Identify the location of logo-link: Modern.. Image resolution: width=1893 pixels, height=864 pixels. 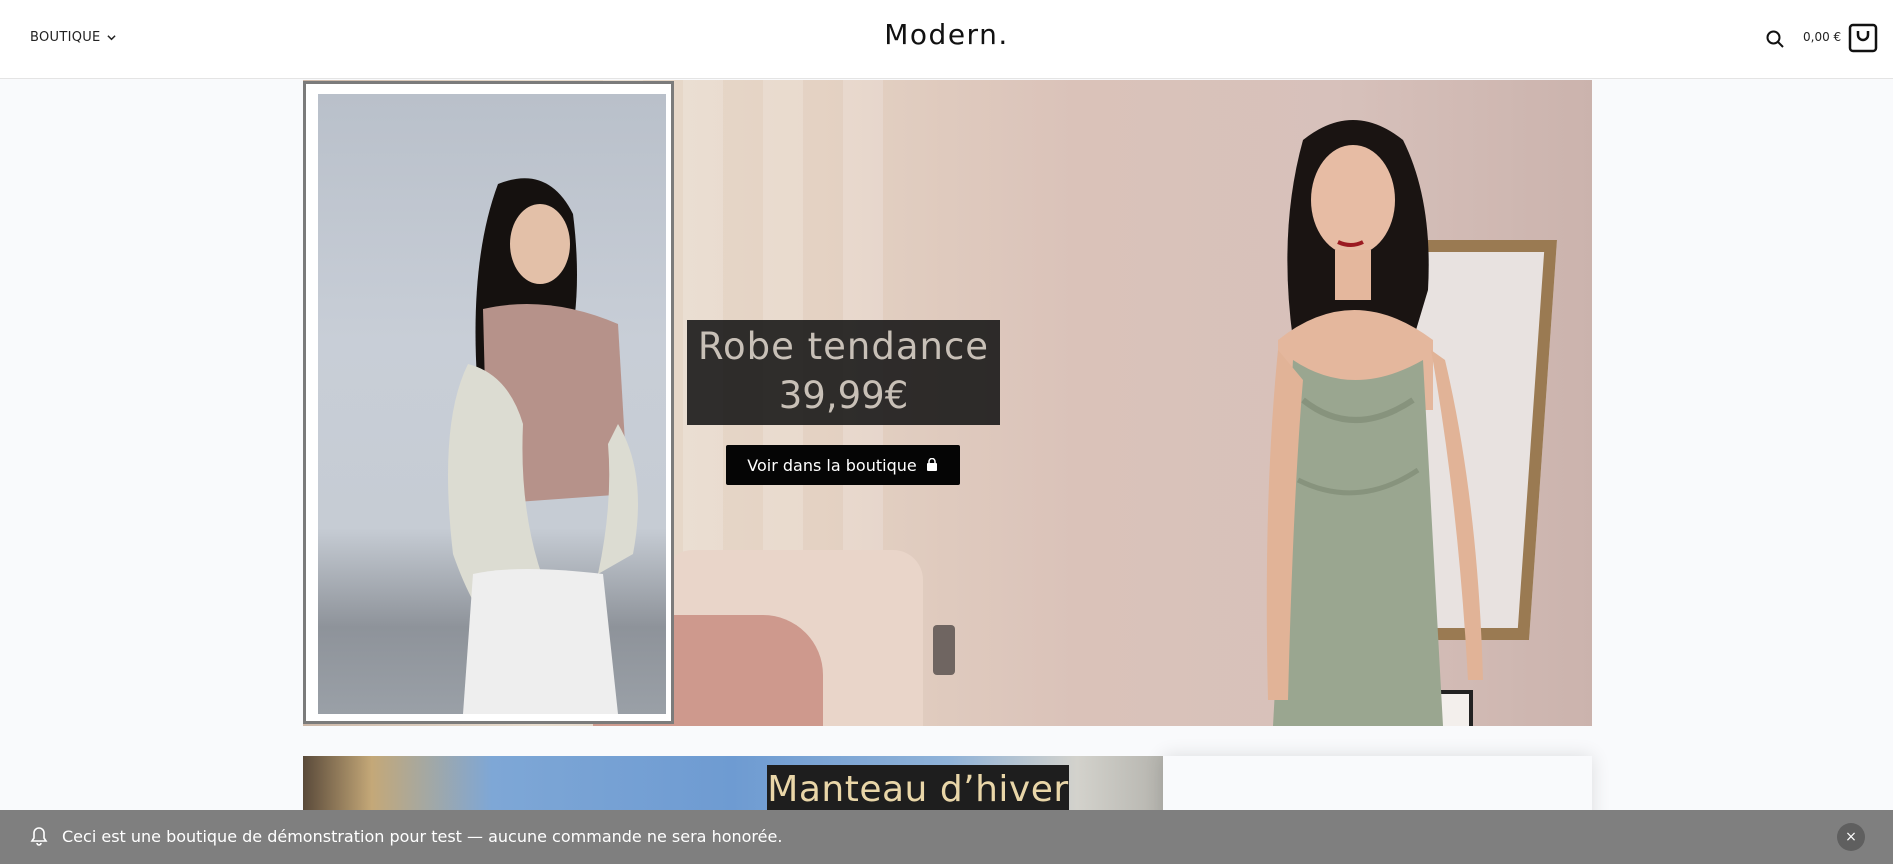
(946, 34).